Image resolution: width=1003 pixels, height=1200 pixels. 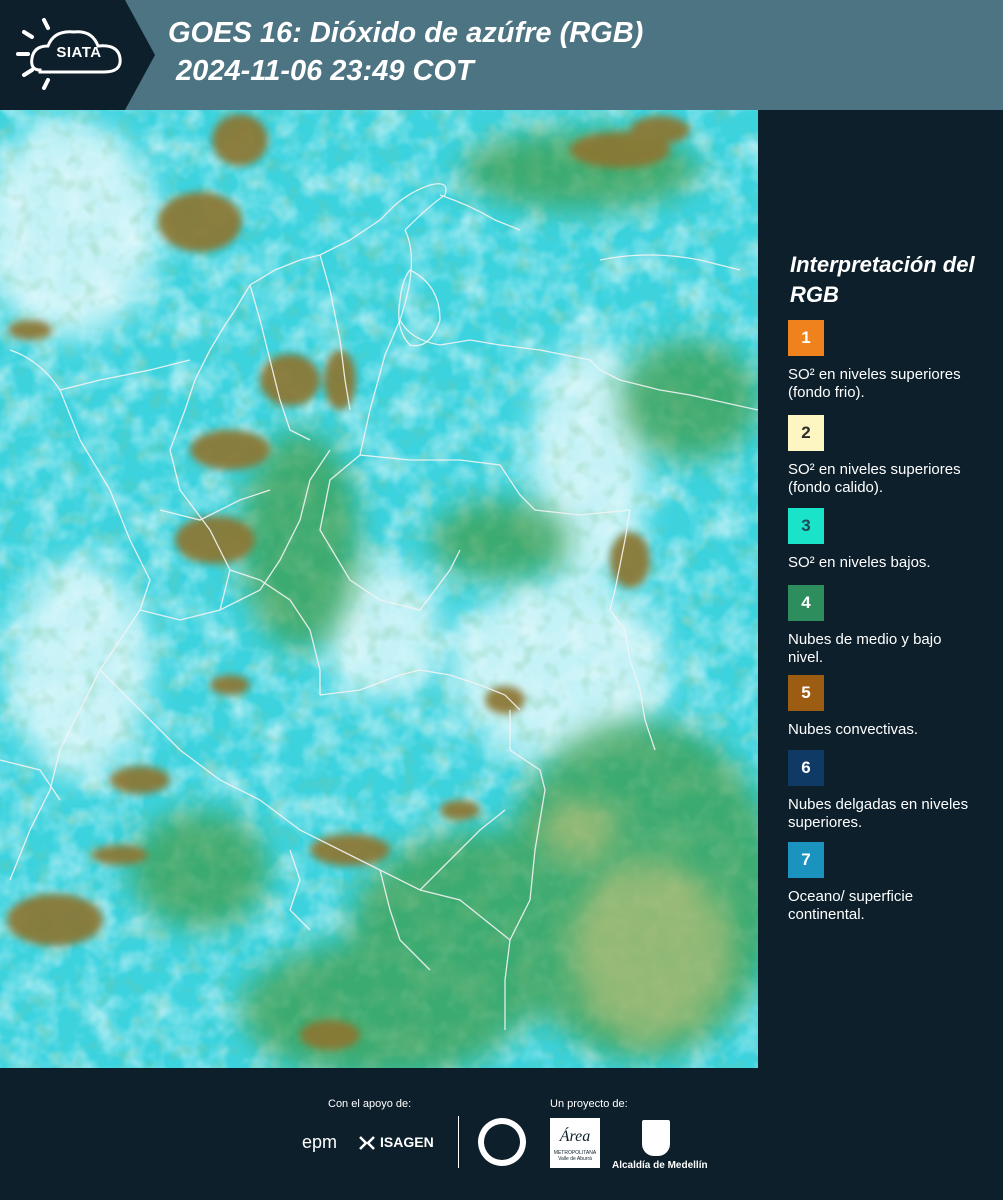 What do you see at coordinates (806, 526) in the screenshot?
I see `legend-swatch: 3` at bounding box center [806, 526].